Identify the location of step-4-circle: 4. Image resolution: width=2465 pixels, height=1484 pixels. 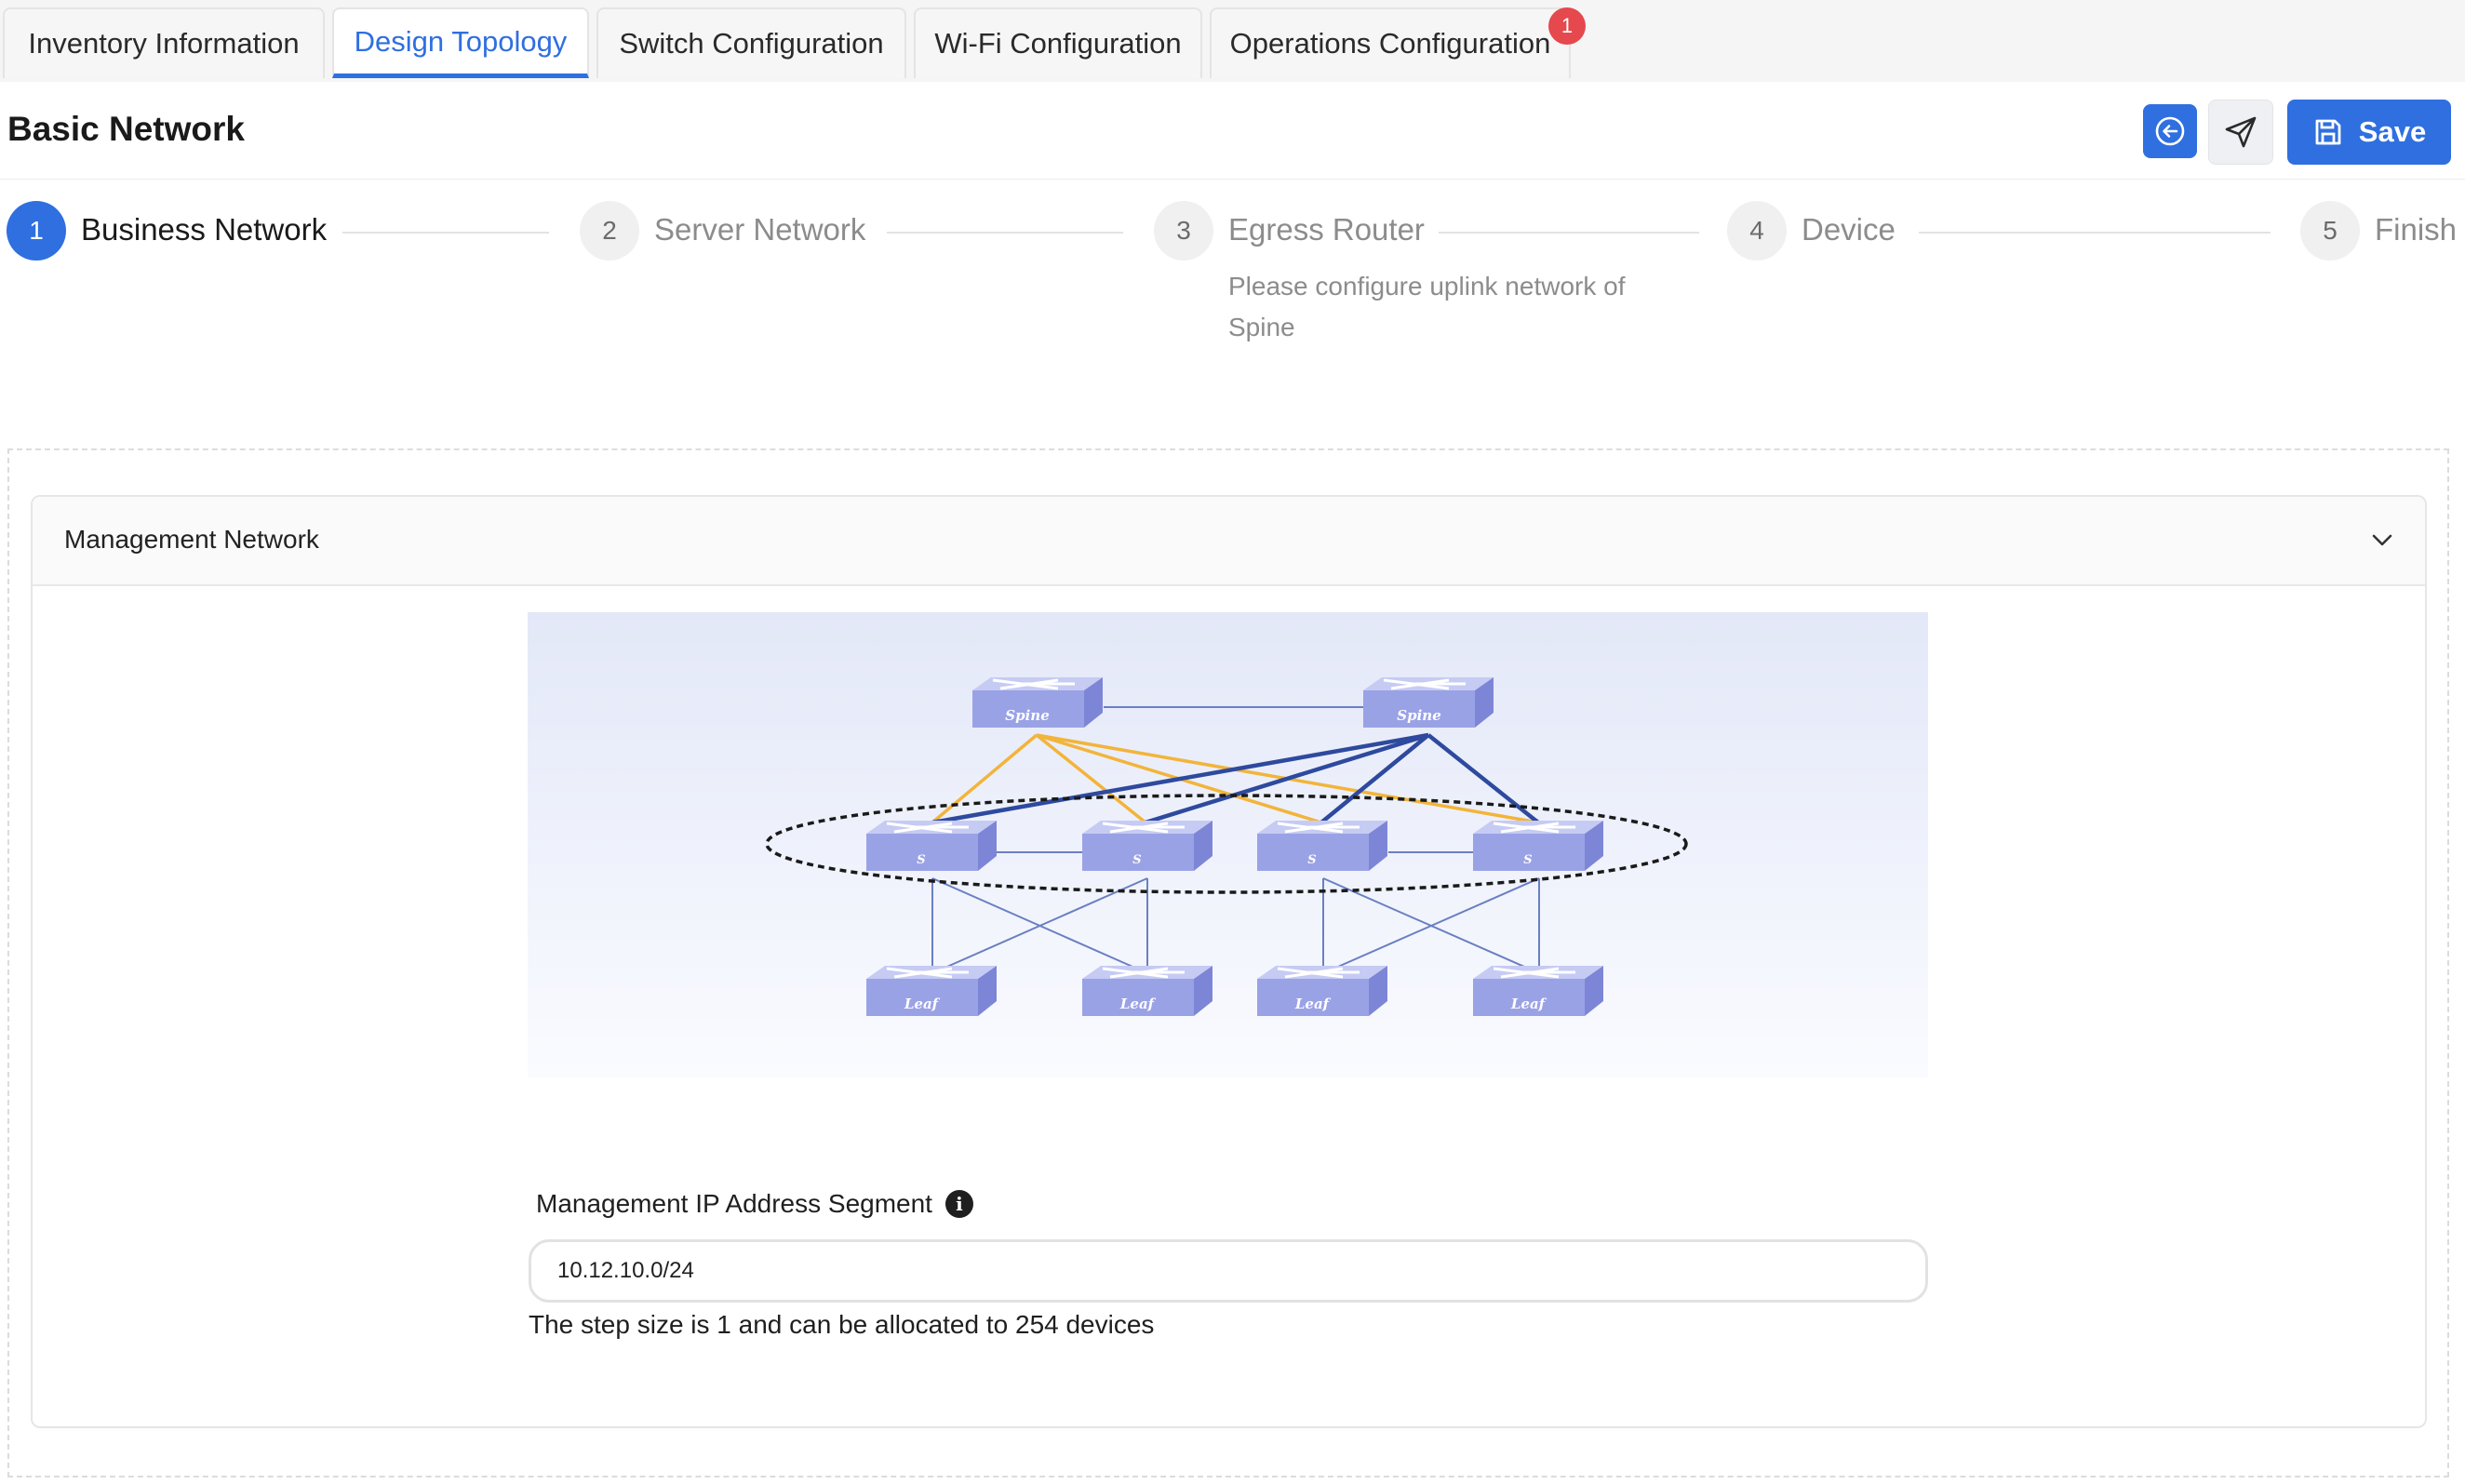
(1757, 231).